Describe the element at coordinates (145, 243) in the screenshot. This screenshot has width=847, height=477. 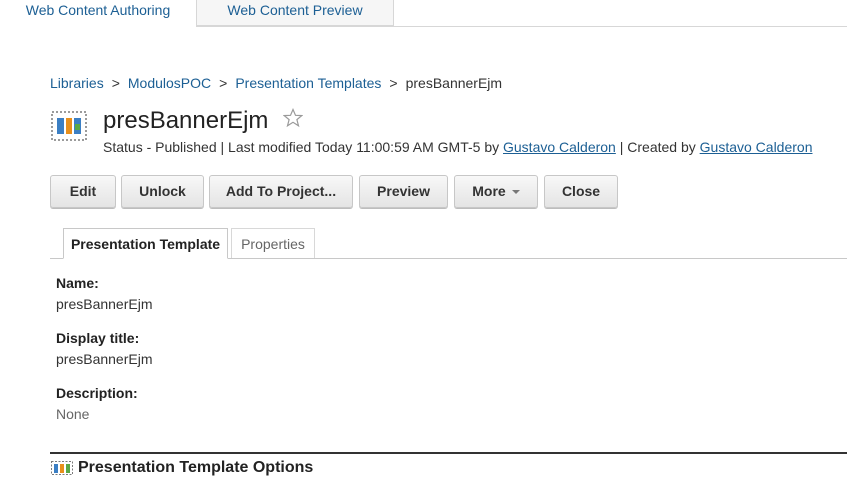
I see `tab-presentation-template: Presentation Template` at that location.